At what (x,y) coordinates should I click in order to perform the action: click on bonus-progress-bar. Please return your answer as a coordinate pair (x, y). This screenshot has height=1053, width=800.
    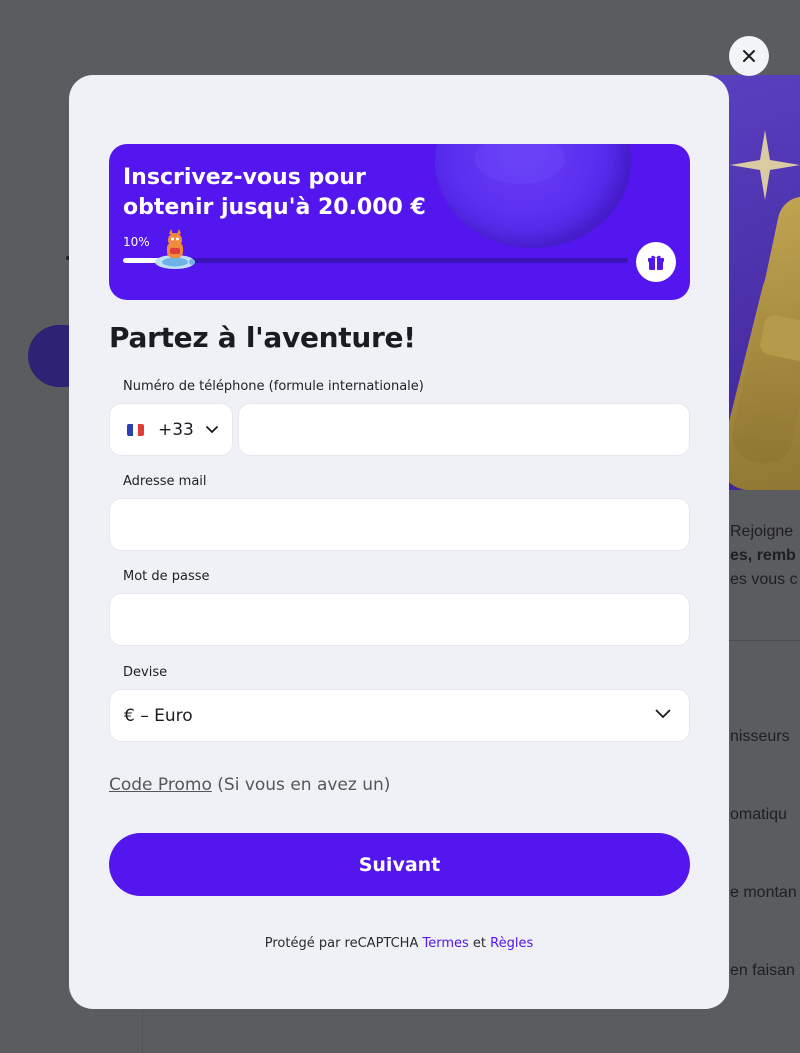
    Looking at the image, I should click on (375, 260).